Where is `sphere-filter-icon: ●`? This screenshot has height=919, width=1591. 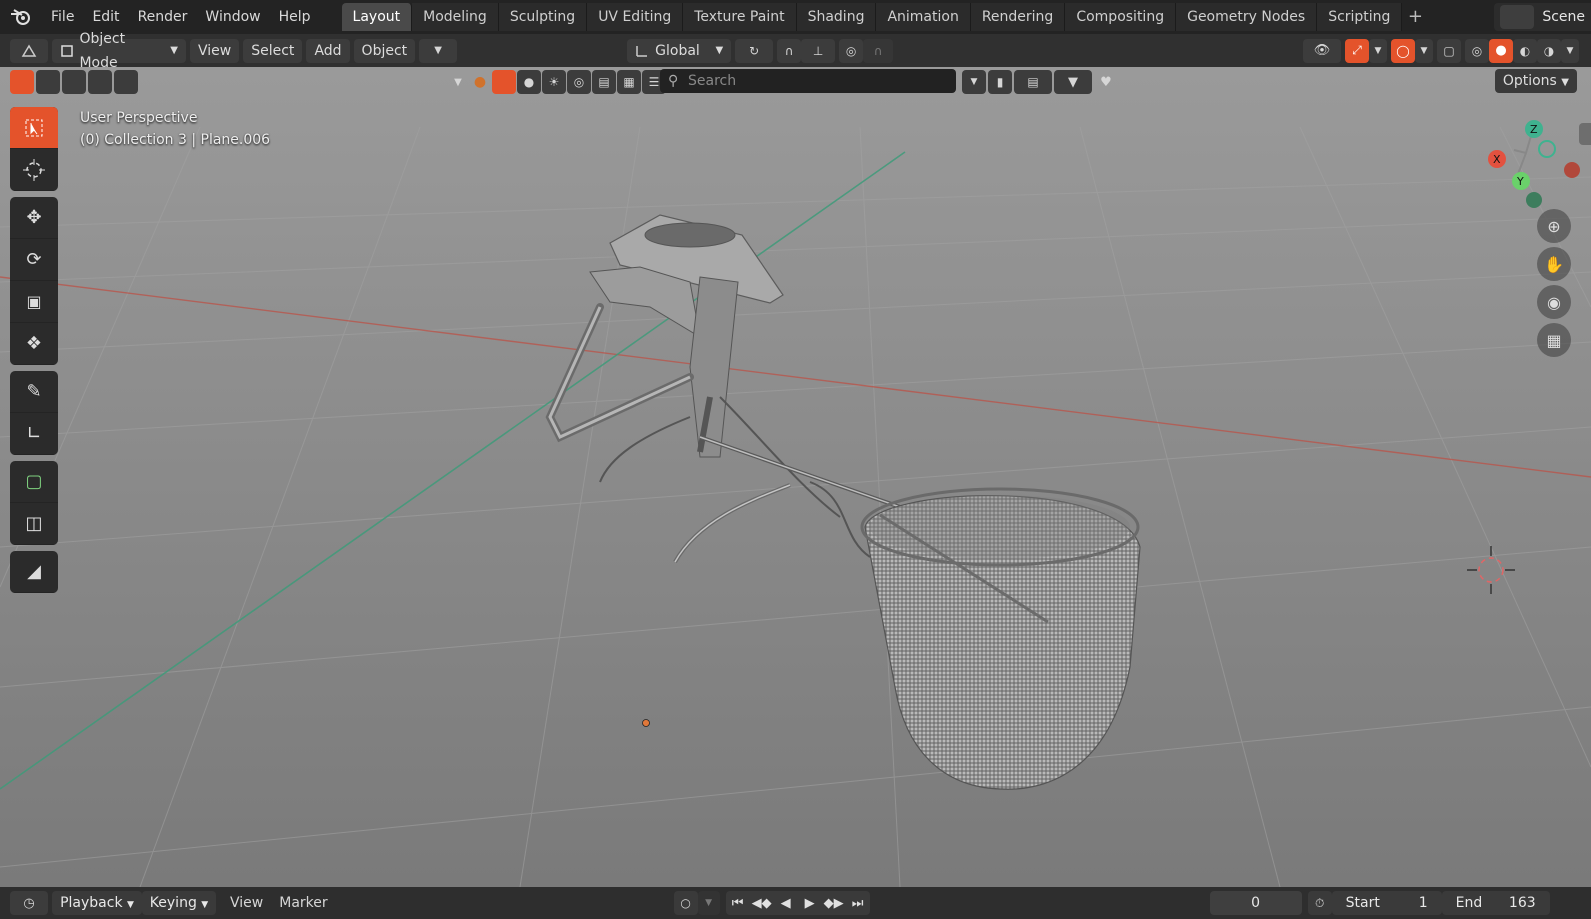
sphere-filter-icon: ● is located at coordinates (529, 82).